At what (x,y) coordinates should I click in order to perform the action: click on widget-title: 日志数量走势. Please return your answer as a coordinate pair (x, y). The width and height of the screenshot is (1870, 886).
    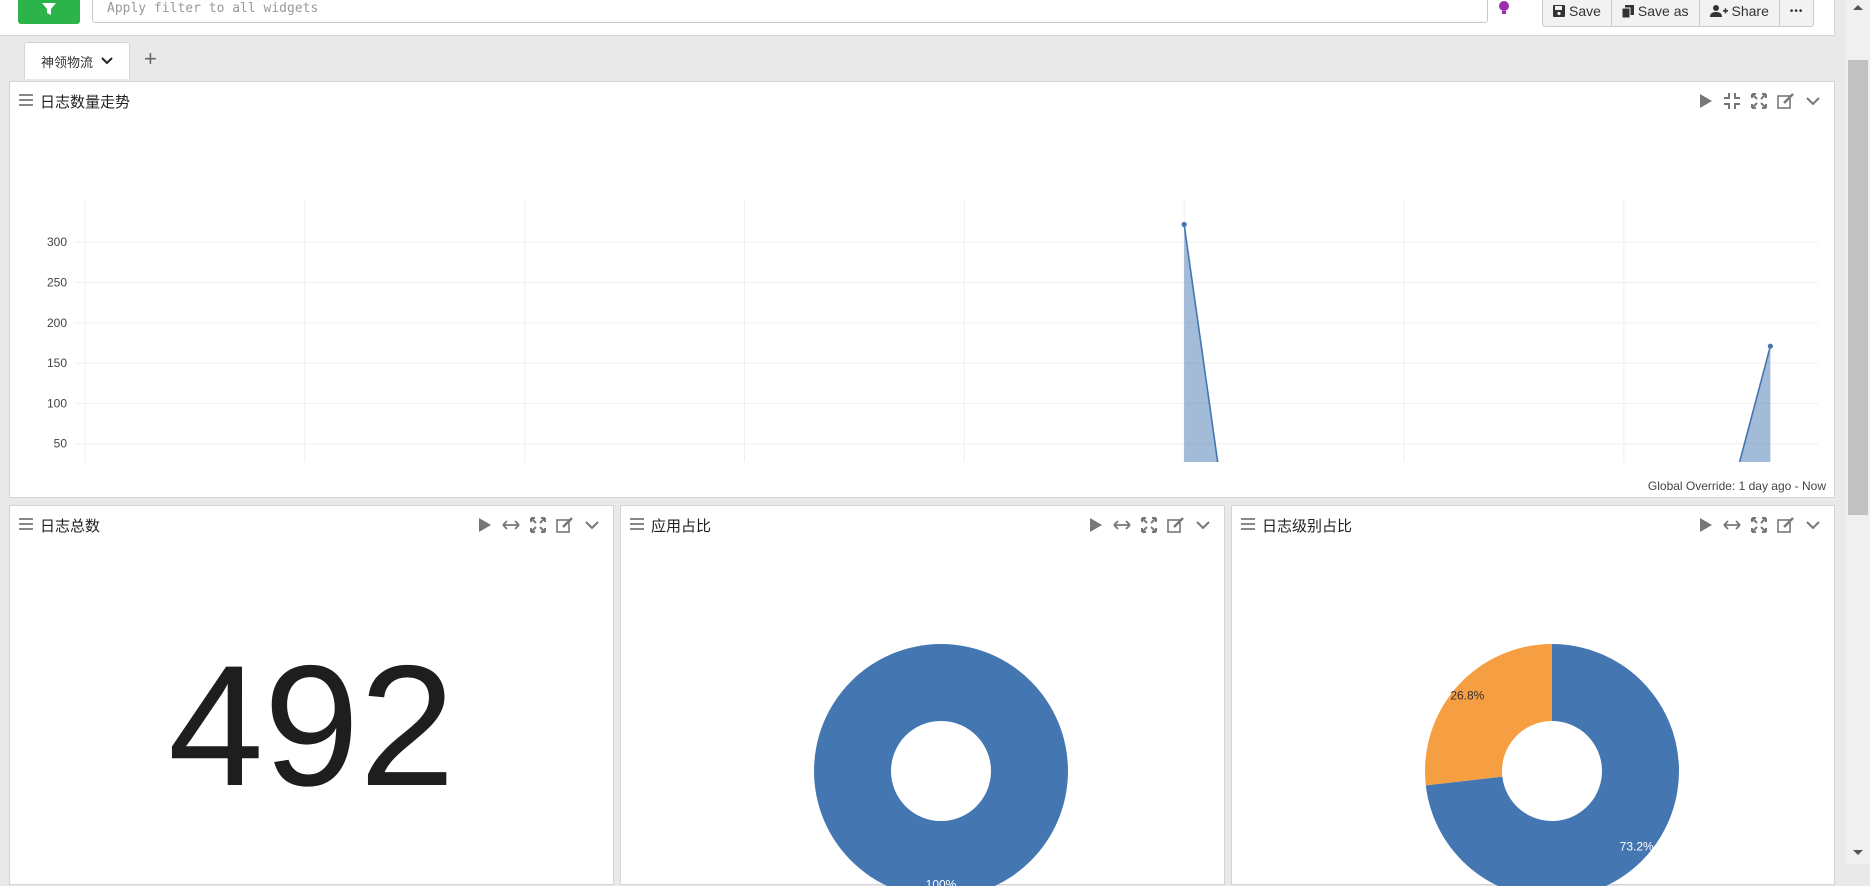
    Looking at the image, I should click on (85, 101).